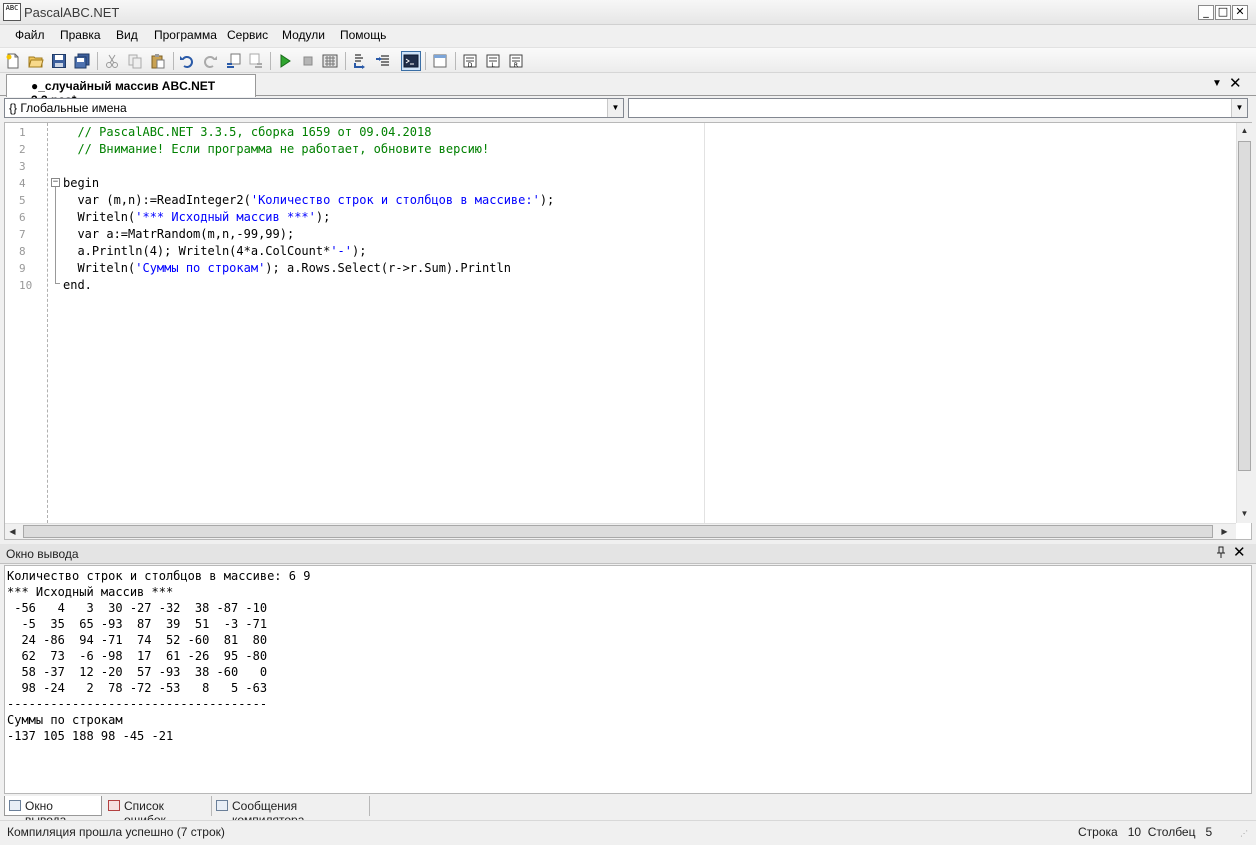  I want to click on save-all-icon, so click(82, 61).